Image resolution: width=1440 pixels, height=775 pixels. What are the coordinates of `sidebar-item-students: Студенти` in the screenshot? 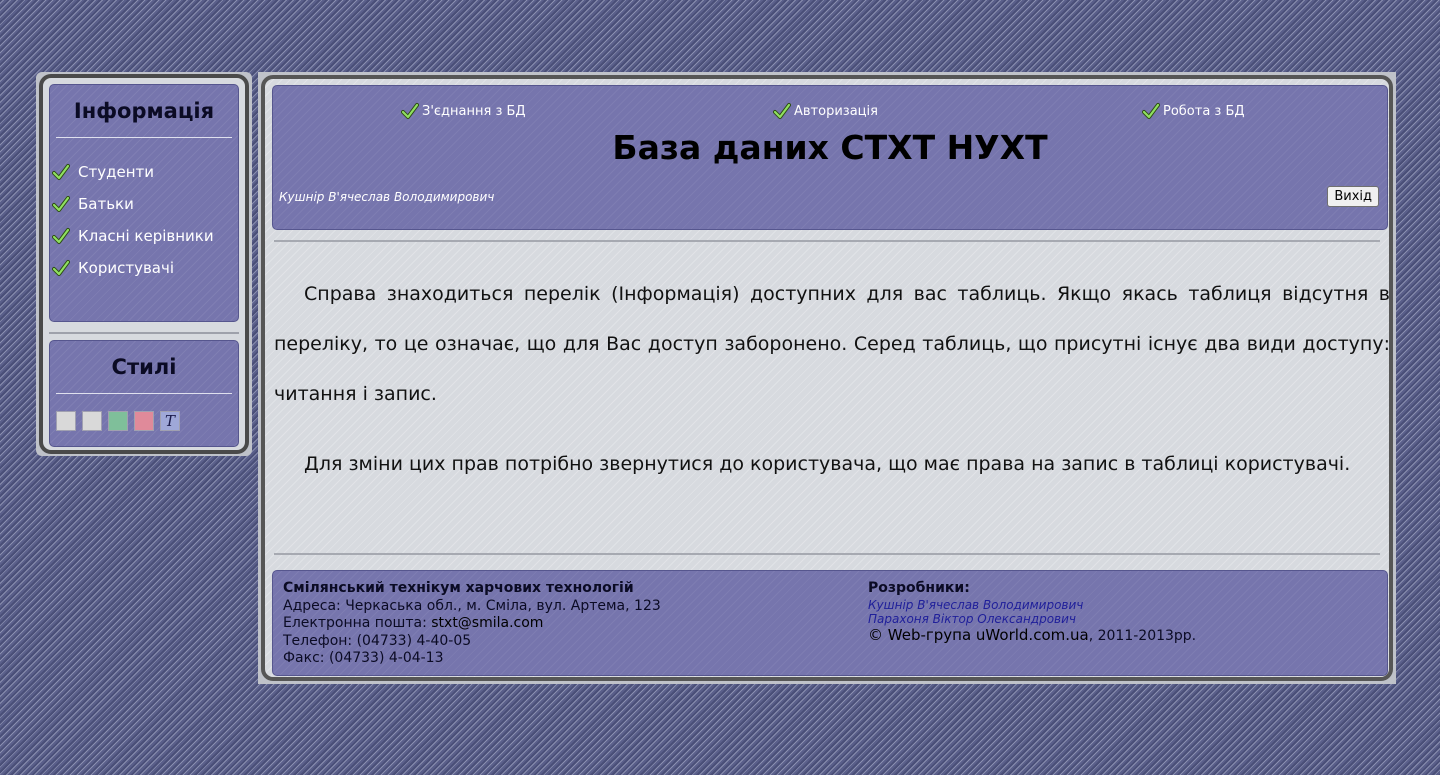 It's located at (144, 172).